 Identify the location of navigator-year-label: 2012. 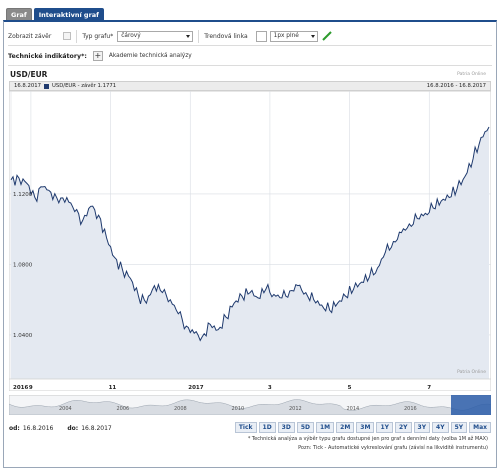
(295, 409).